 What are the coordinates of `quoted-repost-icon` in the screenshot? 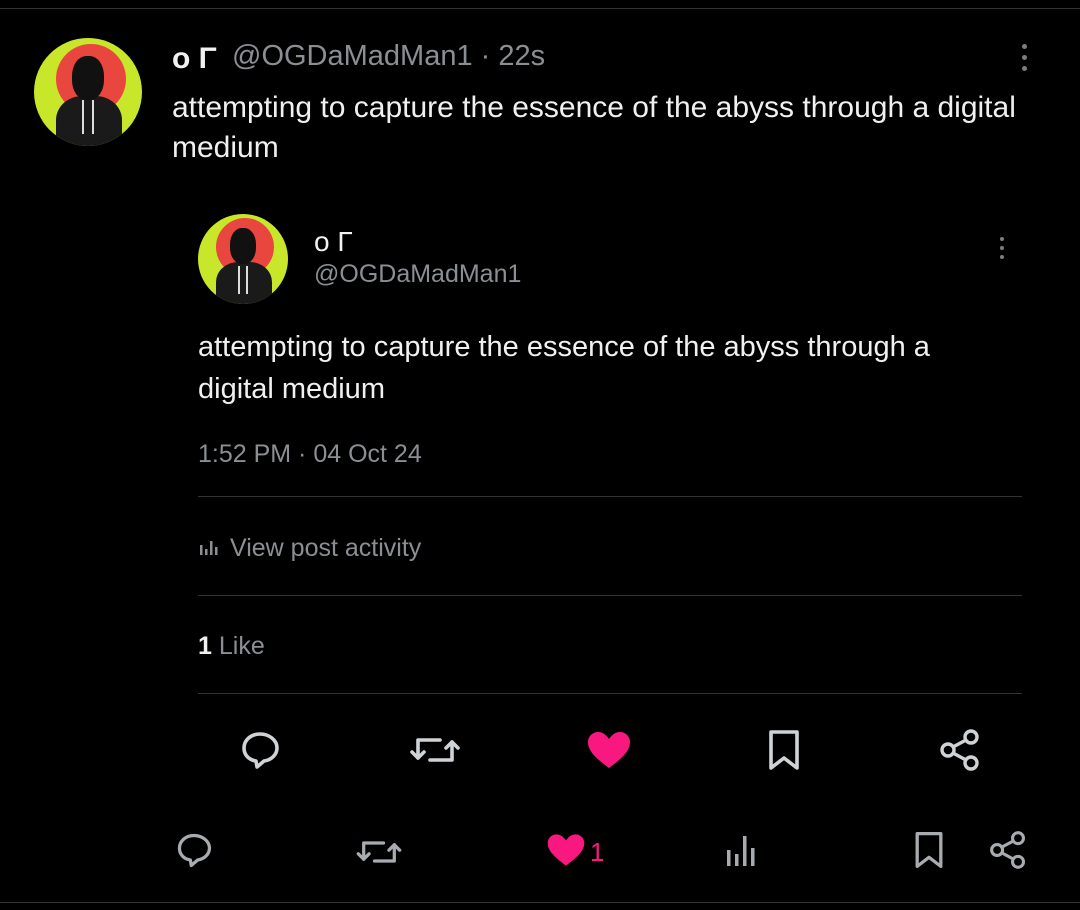 It's located at (435, 750).